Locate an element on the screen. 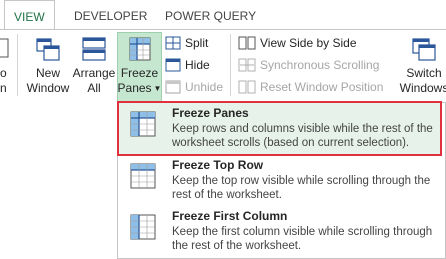 This screenshot has width=446, height=259. arrange-all-label-2: All is located at coordinates (94, 88).